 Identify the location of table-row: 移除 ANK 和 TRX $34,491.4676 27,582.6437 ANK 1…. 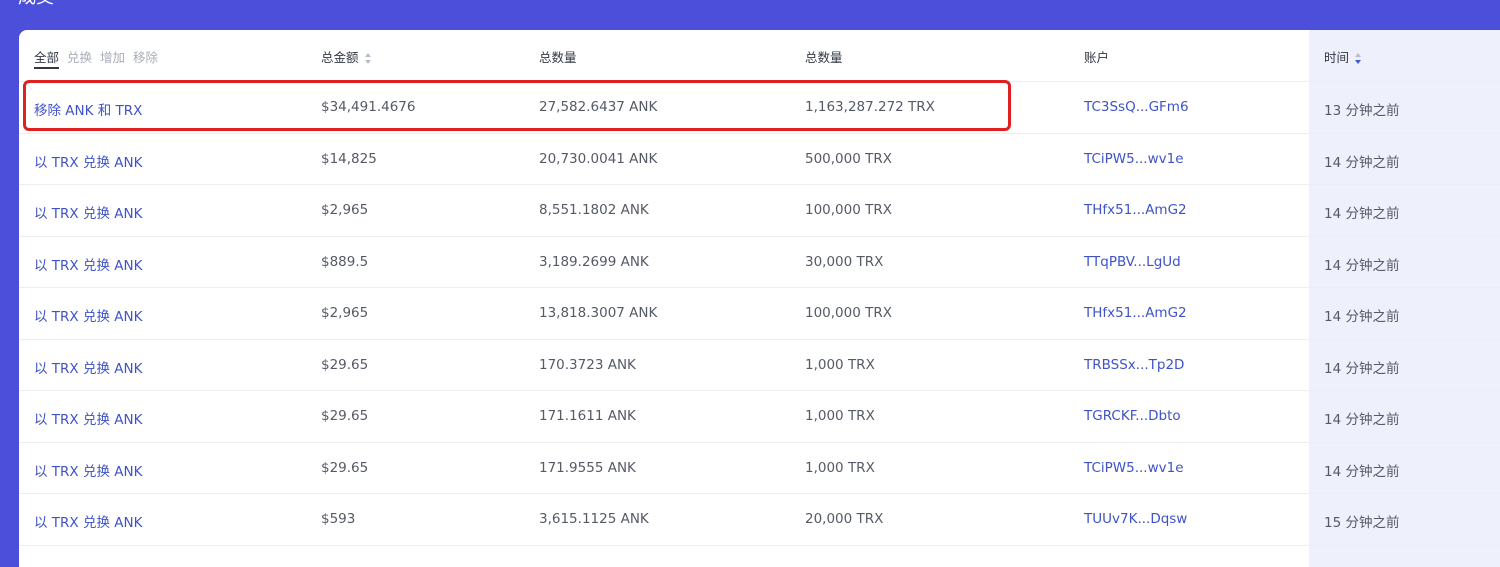
(759, 108).